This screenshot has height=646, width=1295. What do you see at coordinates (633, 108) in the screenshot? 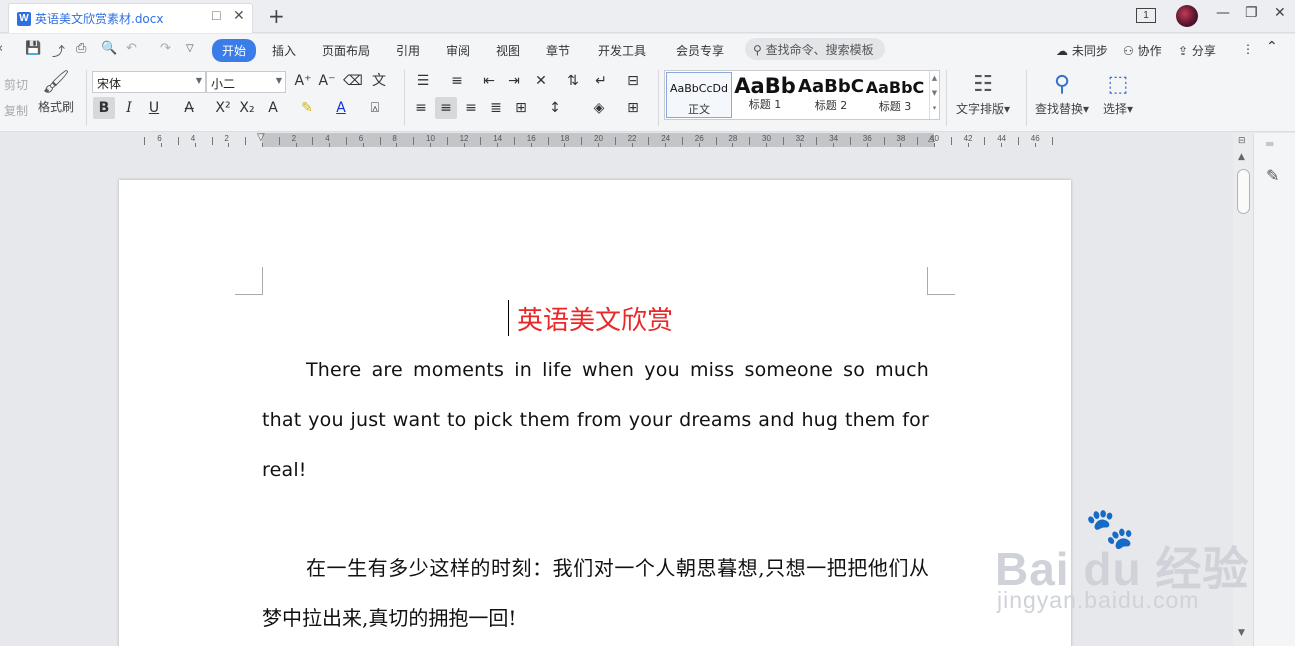
I see `borders-icon: ⊞` at bounding box center [633, 108].